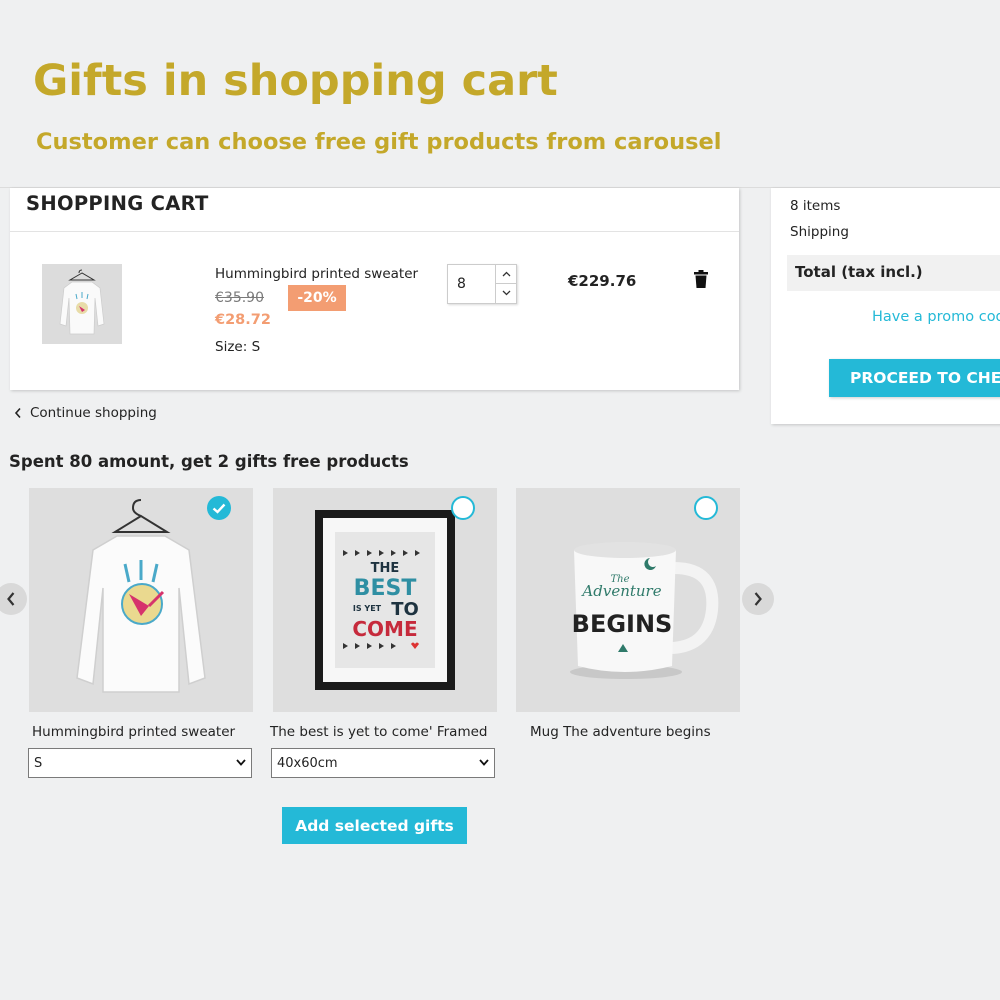  Describe the element at coordinates (93, 413) in the screenshot. I see `continue-shopping-label: Continue shopping` at that location.